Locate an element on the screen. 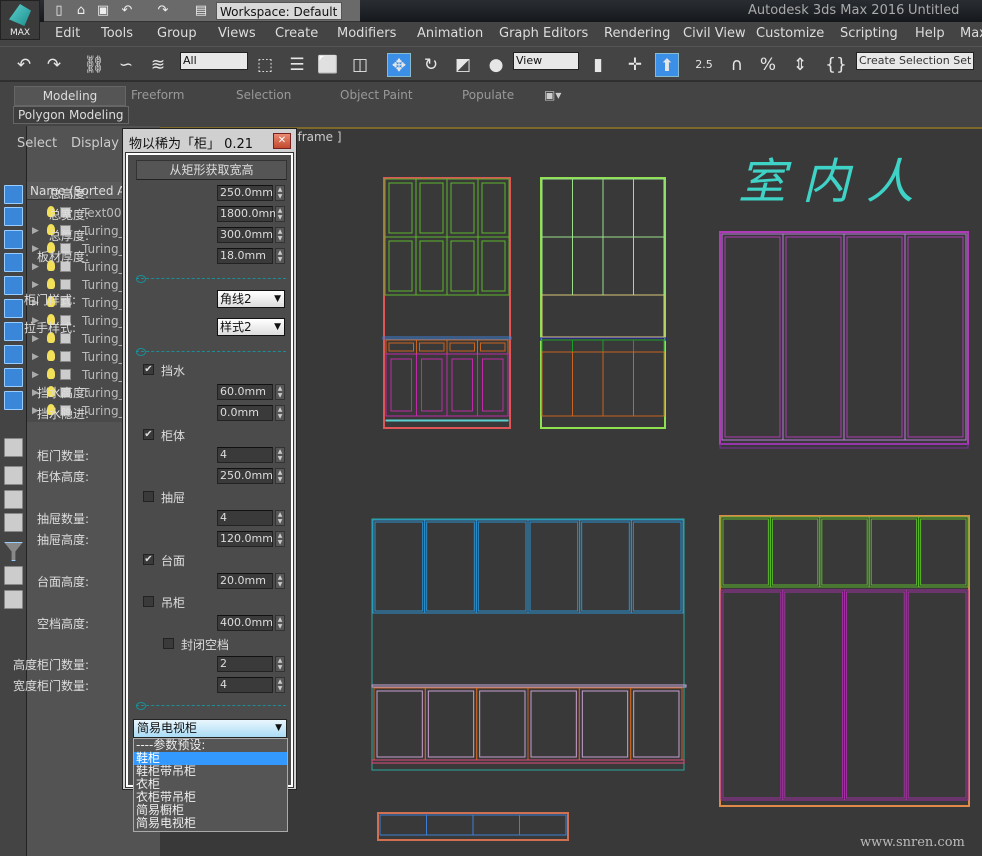 This screenshot has height=856, width=982. splash-inset-label: 挡水隐进: is located at coordinates (62, 414).